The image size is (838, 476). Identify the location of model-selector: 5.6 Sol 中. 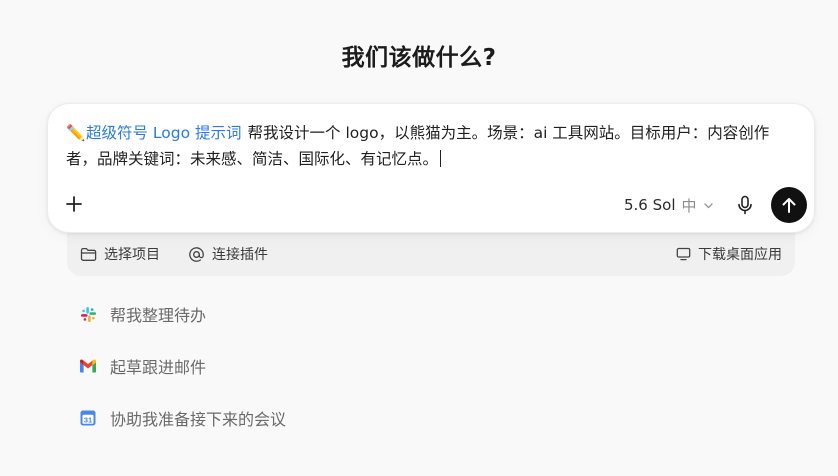
(669, 205).